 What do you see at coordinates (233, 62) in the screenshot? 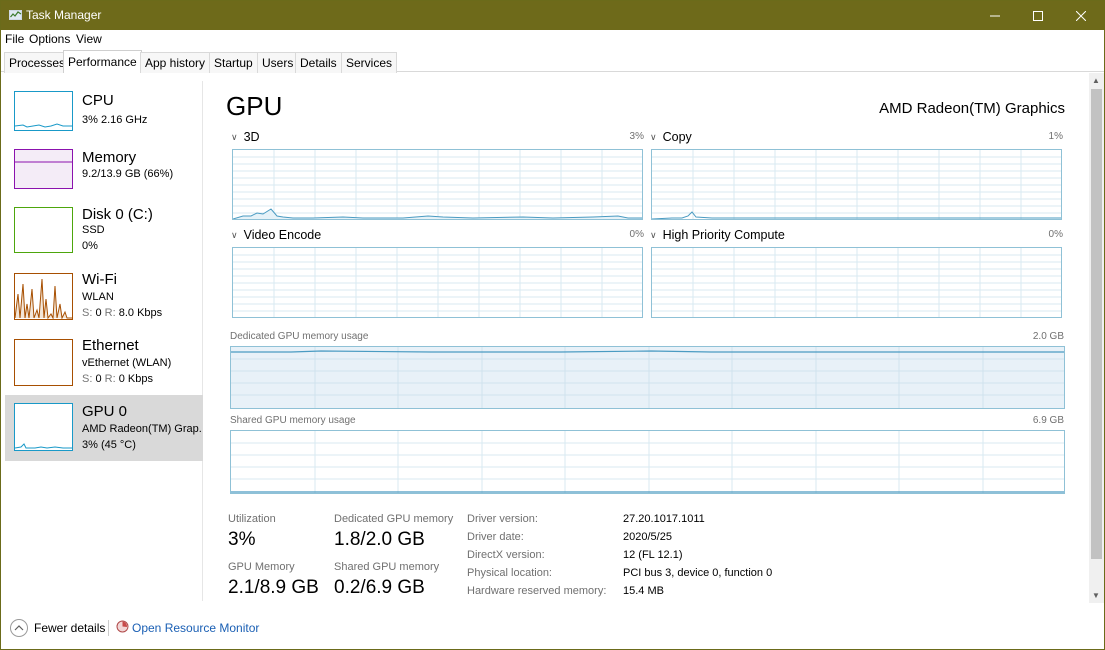
I see `tab-startup: Startup` at bounding box center [233, 62].